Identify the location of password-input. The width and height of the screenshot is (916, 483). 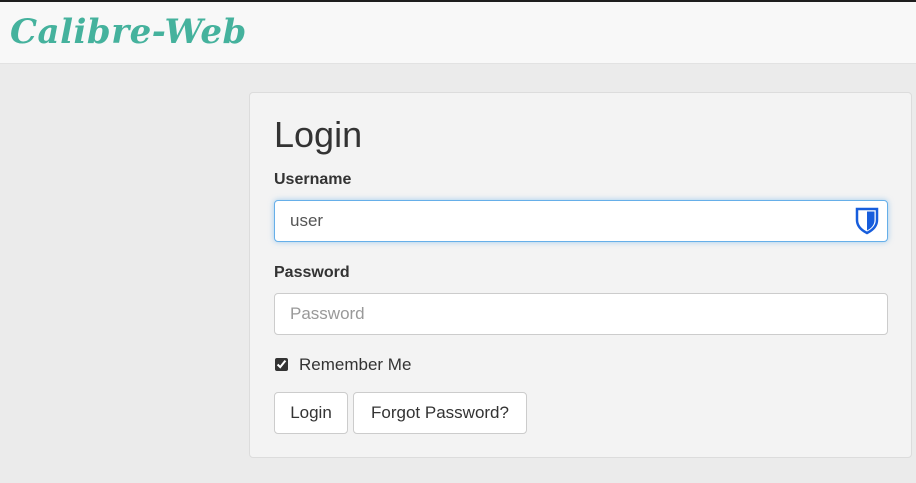
(581, 314).